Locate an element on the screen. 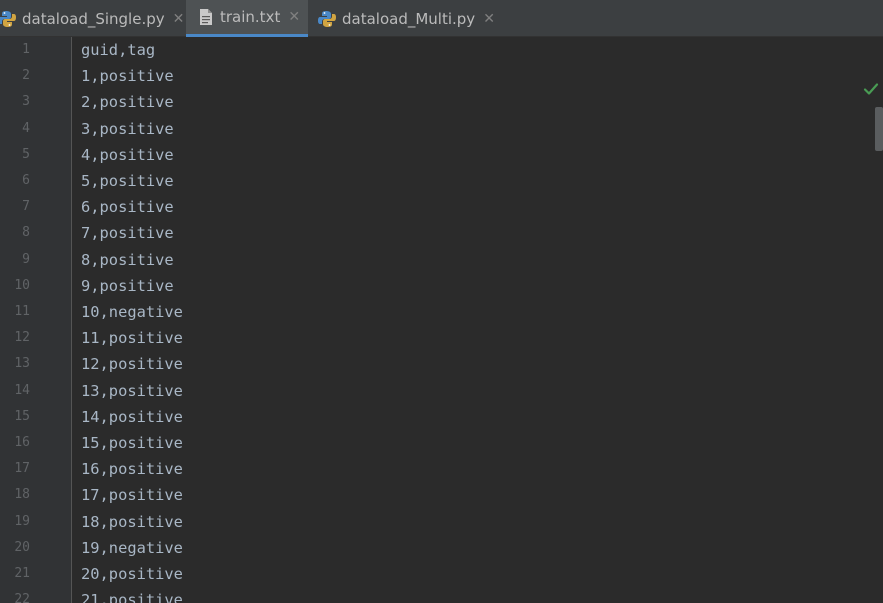  tab-dataload-multi: dataload_Multi.py ✕ is located at coordinates (408, 18).